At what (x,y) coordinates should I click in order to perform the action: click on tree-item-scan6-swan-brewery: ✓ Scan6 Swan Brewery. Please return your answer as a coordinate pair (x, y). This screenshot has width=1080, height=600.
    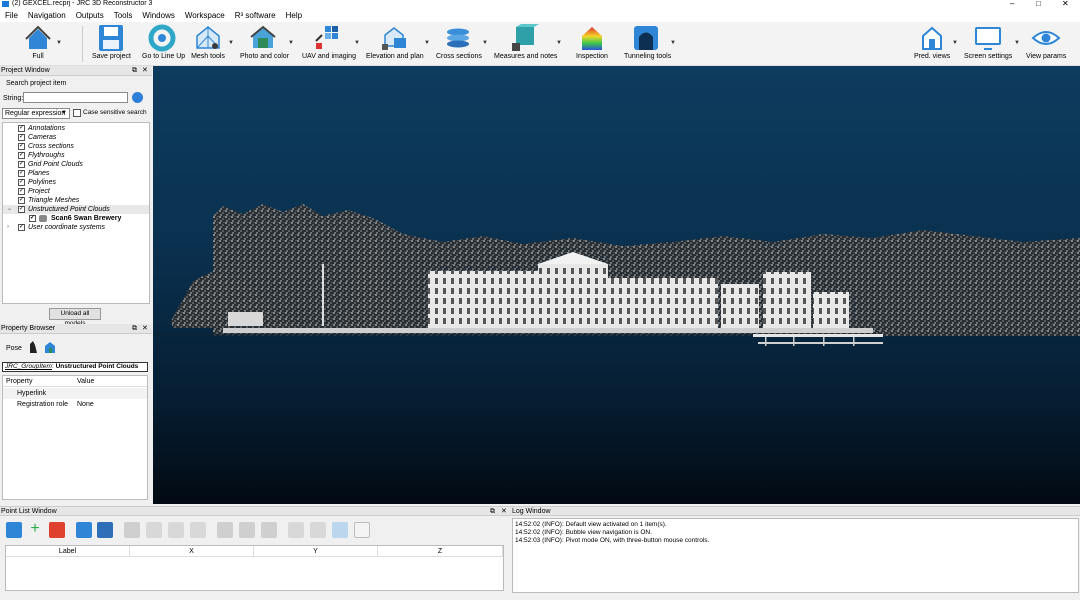
    Looking at the image, I should click on (76, 218).